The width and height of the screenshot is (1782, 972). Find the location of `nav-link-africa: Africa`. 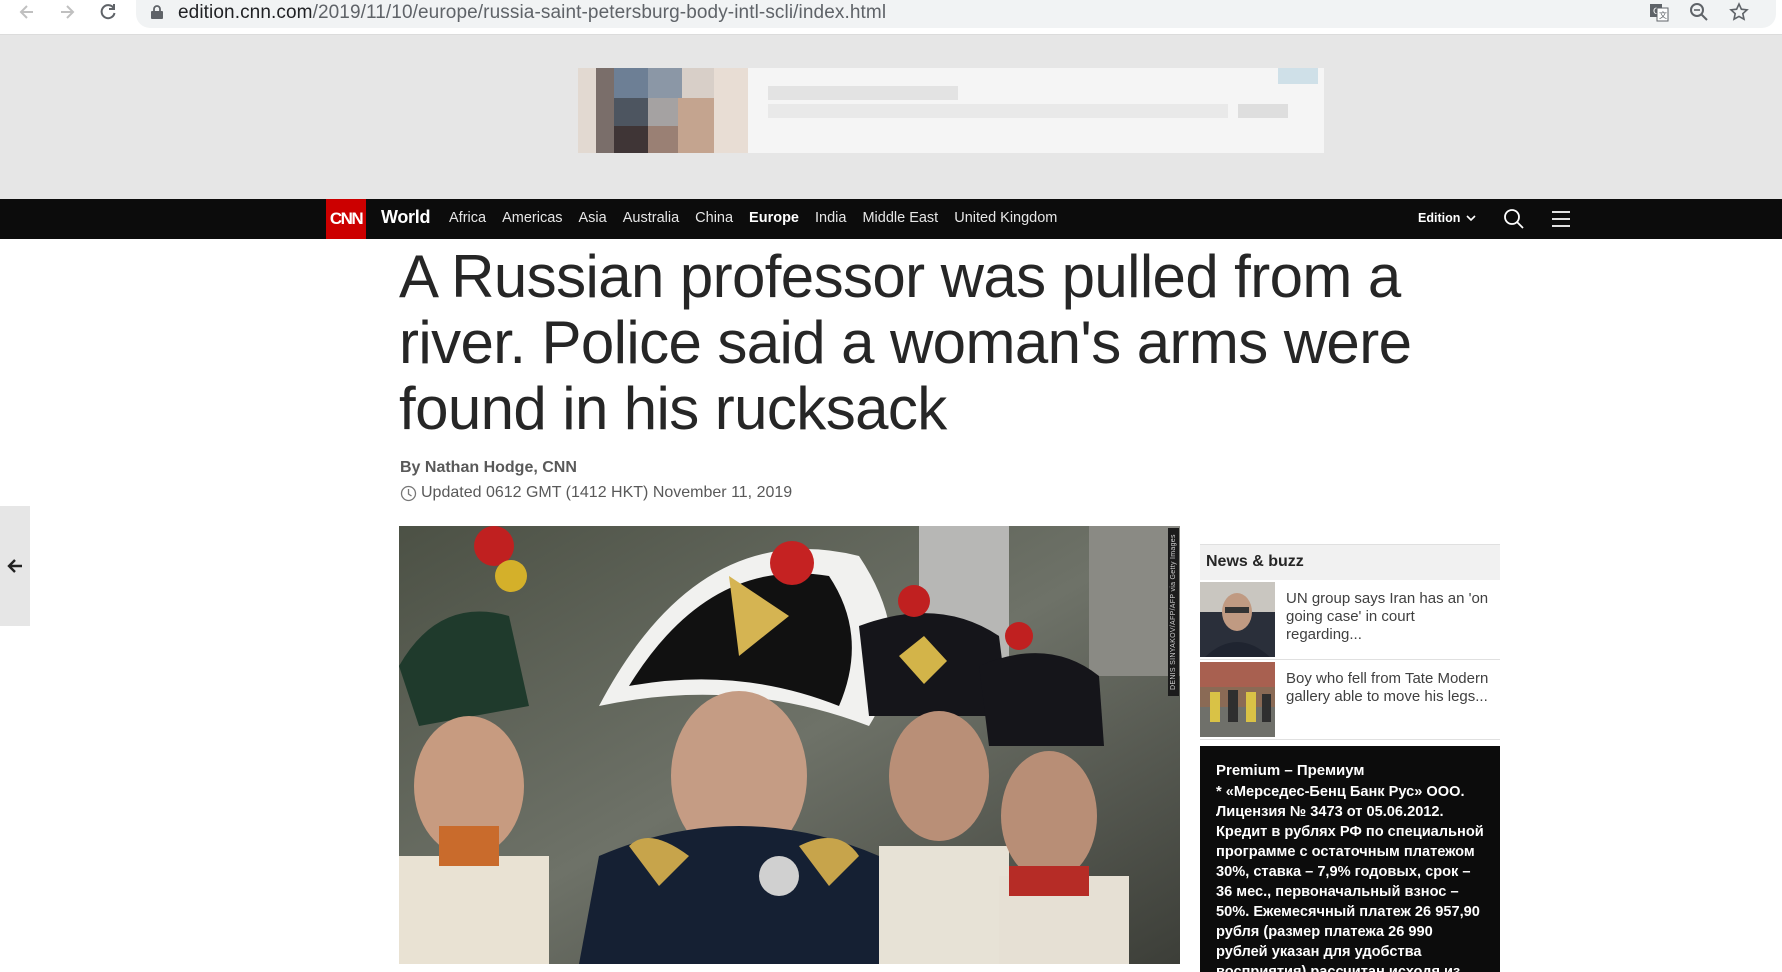

nav-link-africa: Africa is located at coordinates (467, 218).